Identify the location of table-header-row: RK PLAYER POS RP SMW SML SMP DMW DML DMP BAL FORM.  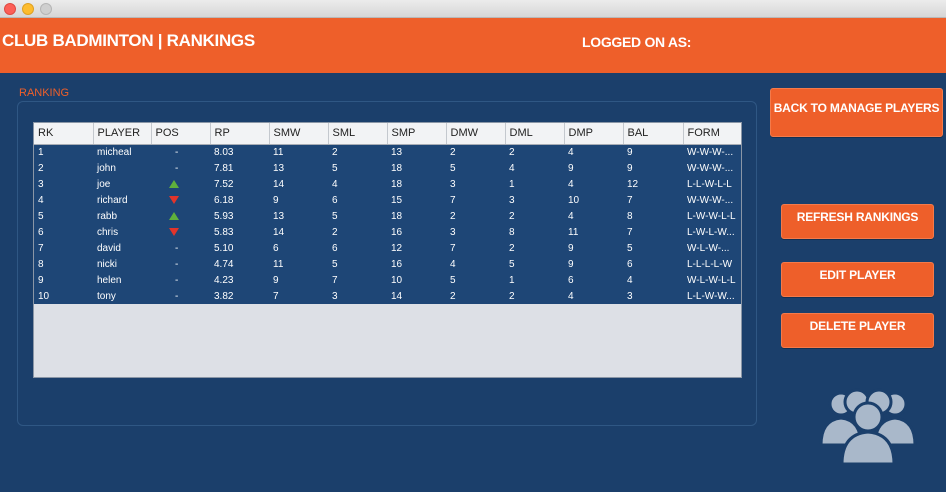
(387, 134).